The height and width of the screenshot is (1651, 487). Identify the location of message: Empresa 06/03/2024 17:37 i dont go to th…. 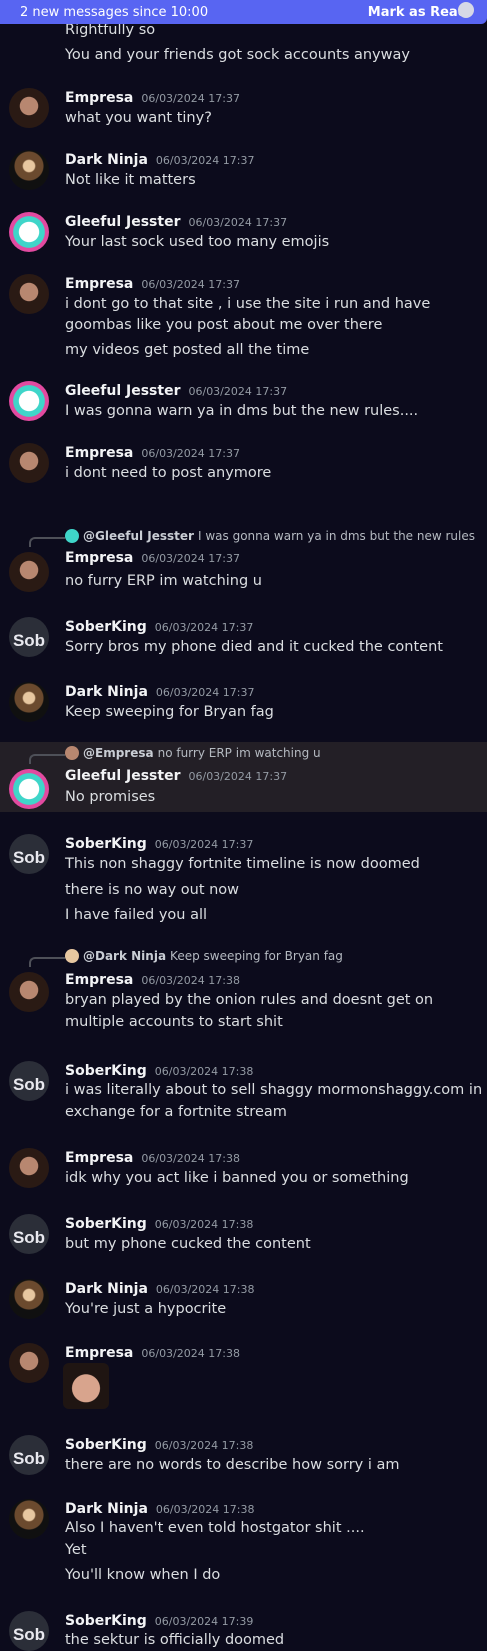
(243, 320).